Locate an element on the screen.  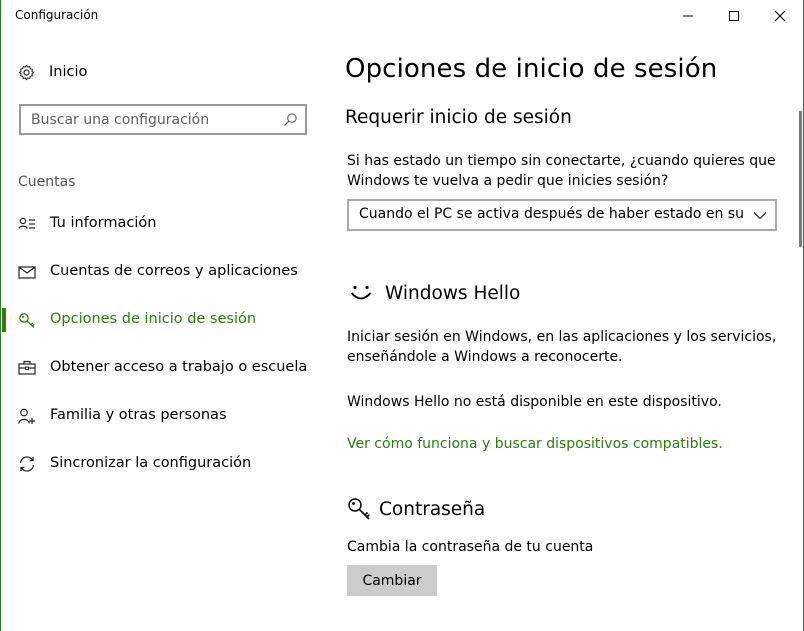
search-input is located at coordinates (151, 120).